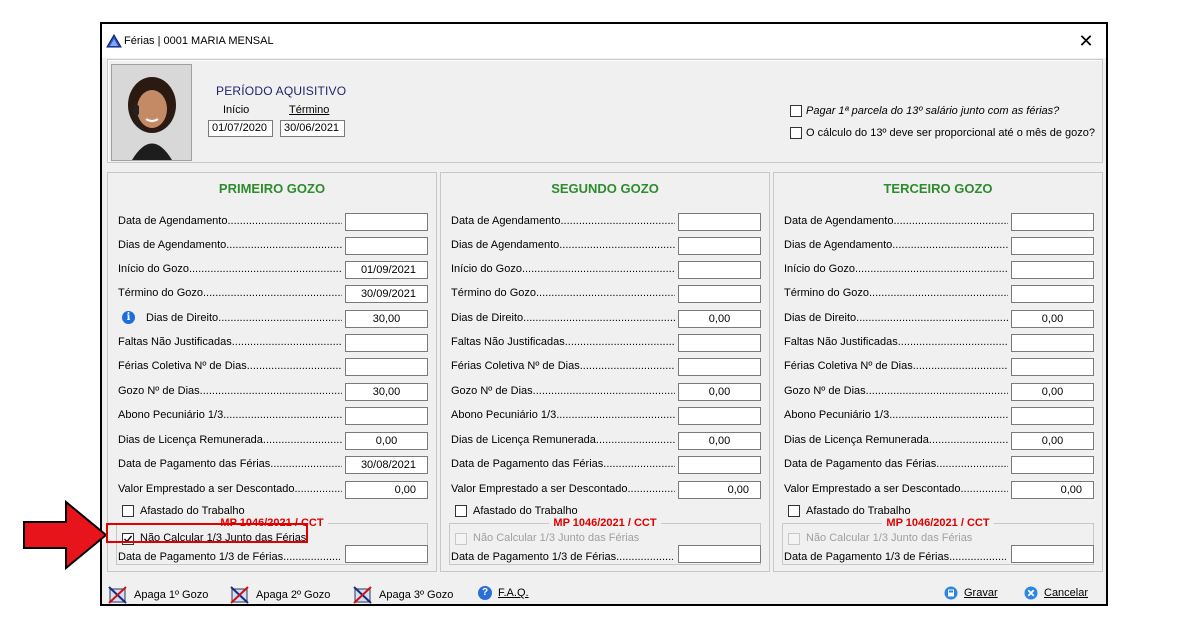 This screenshot has height=627, width=1187. What do you see at coordinates (128, 317) in the screenshot?
I see `info-icon: i` at bounding box center [128, 317].